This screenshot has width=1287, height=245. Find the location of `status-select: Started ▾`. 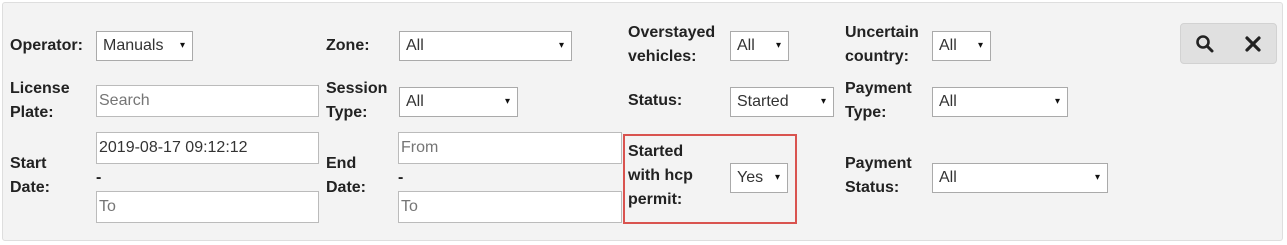

status-select: Started ▾ is located at coordinates (782, 102).